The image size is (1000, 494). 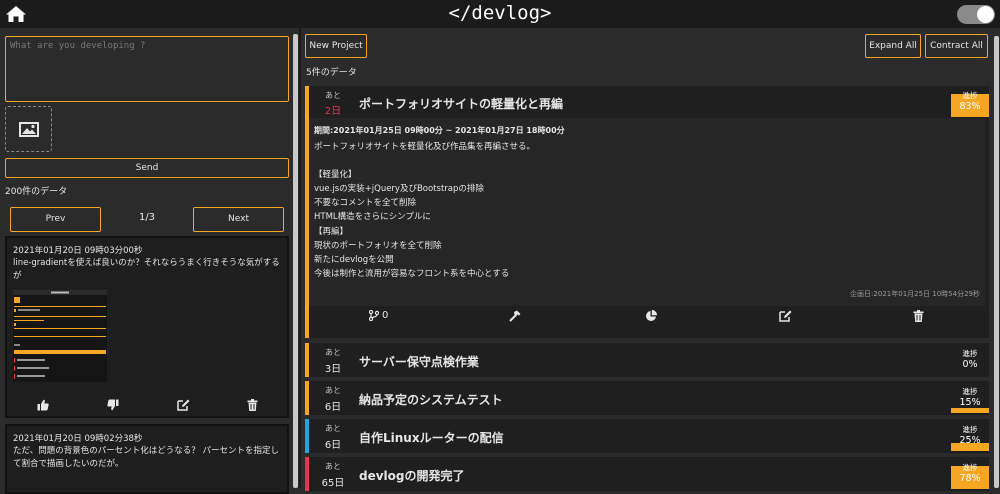 What do you see at coordinates (970, 106) in the screenshot?
I see `progress-value: 83%` at bounding box center [970, 106].